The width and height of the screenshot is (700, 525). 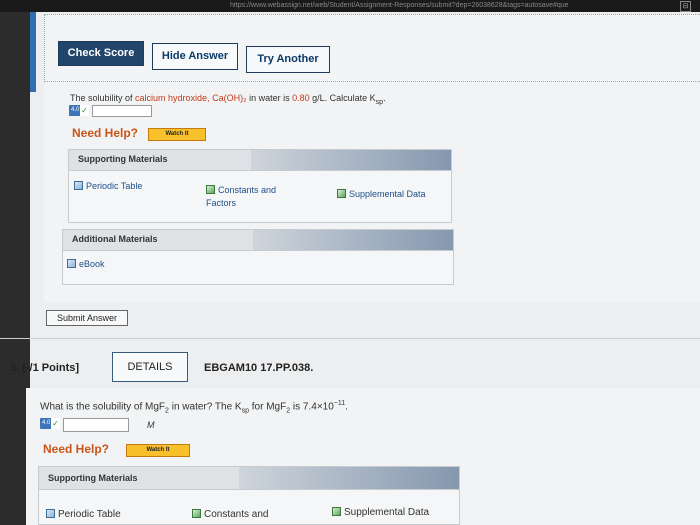 I want to click on q4-additional-materials-header: Additional Materials, so click(x=258, y=240).